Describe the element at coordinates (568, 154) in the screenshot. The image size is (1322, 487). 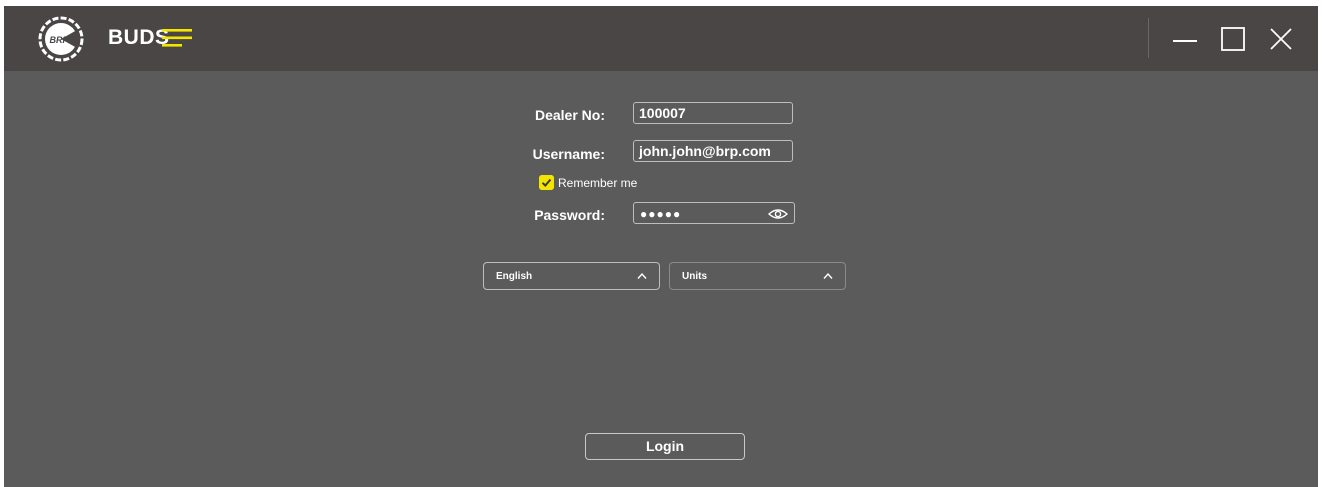
I see `username-label: Username:` at that location.